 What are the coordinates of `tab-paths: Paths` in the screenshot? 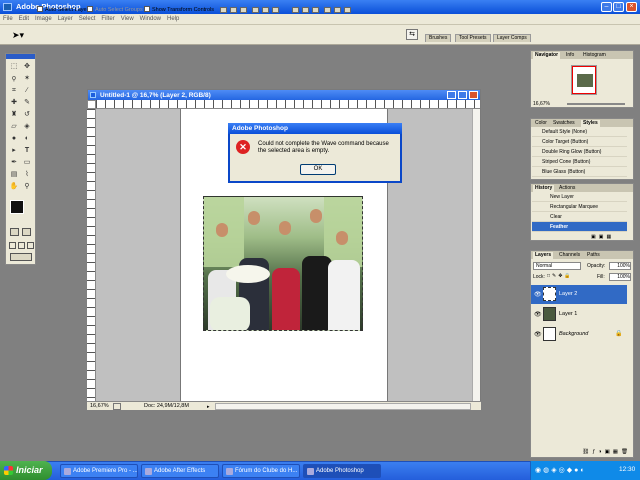 It's located at (593, 255).